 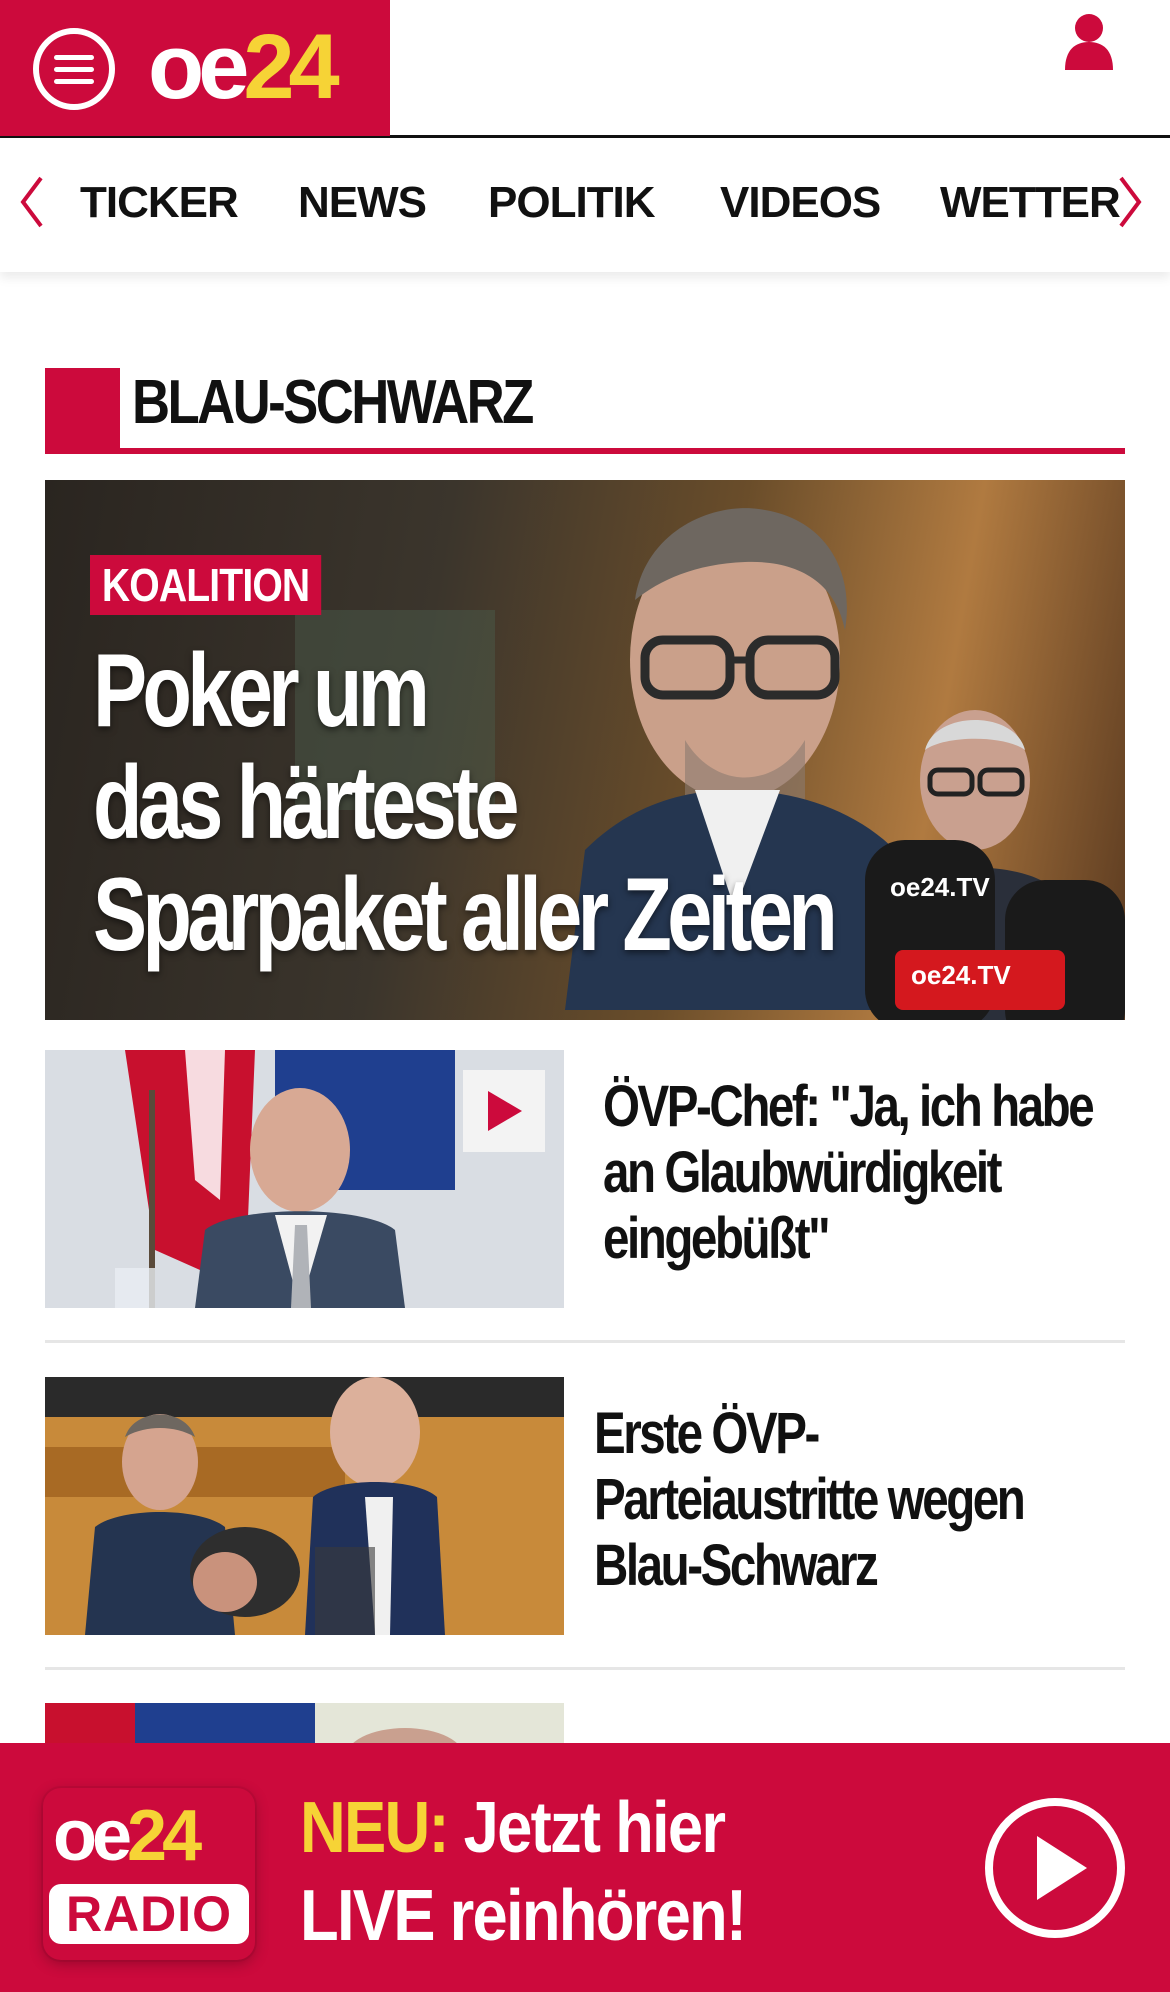 I want to click on play-circle-icon, so click(x=1055, y=1868).